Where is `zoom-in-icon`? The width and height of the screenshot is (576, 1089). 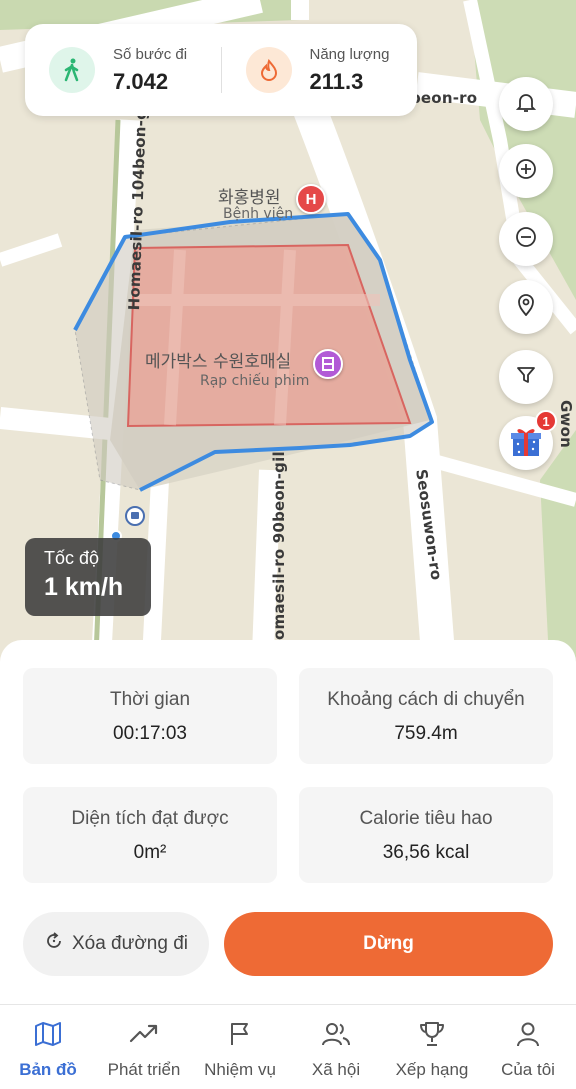 zoom-in-icon is located at coordinates (526, 171).